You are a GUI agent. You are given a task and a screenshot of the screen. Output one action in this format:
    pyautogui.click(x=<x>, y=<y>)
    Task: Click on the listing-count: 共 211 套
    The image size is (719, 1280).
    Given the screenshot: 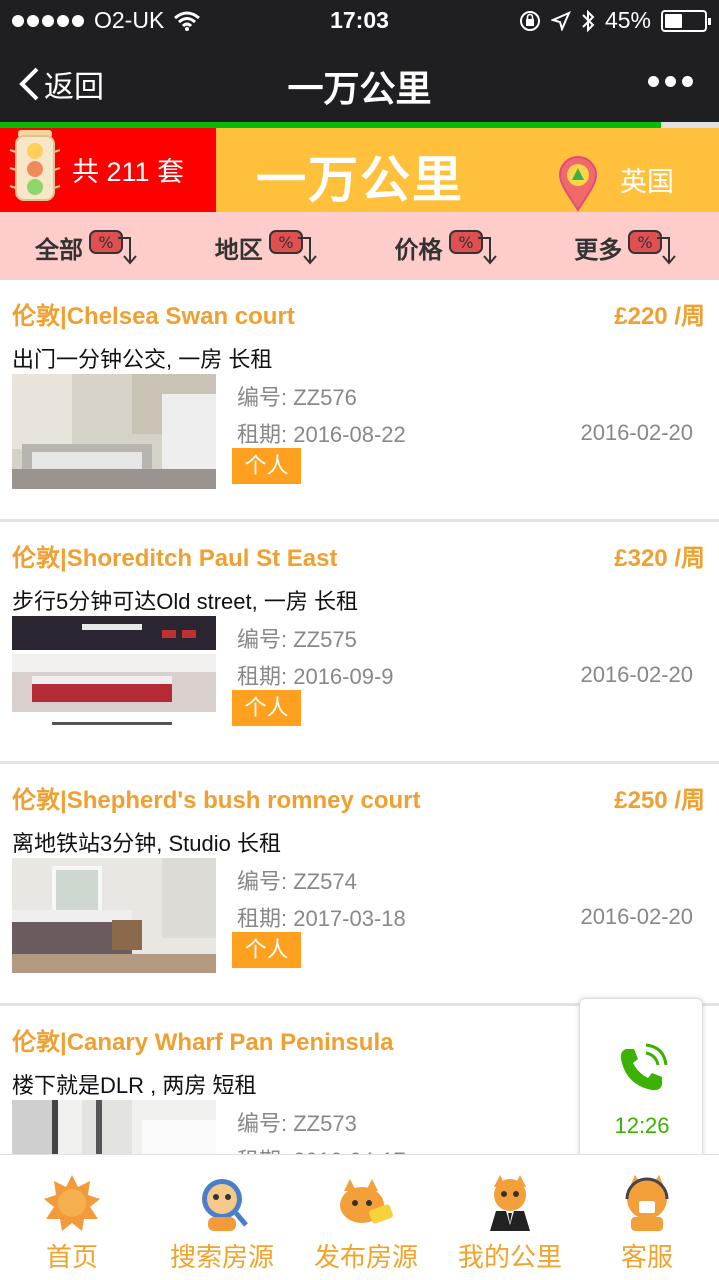 What is the action you would take?
    pyautogui.click(x=128, y=172)
    